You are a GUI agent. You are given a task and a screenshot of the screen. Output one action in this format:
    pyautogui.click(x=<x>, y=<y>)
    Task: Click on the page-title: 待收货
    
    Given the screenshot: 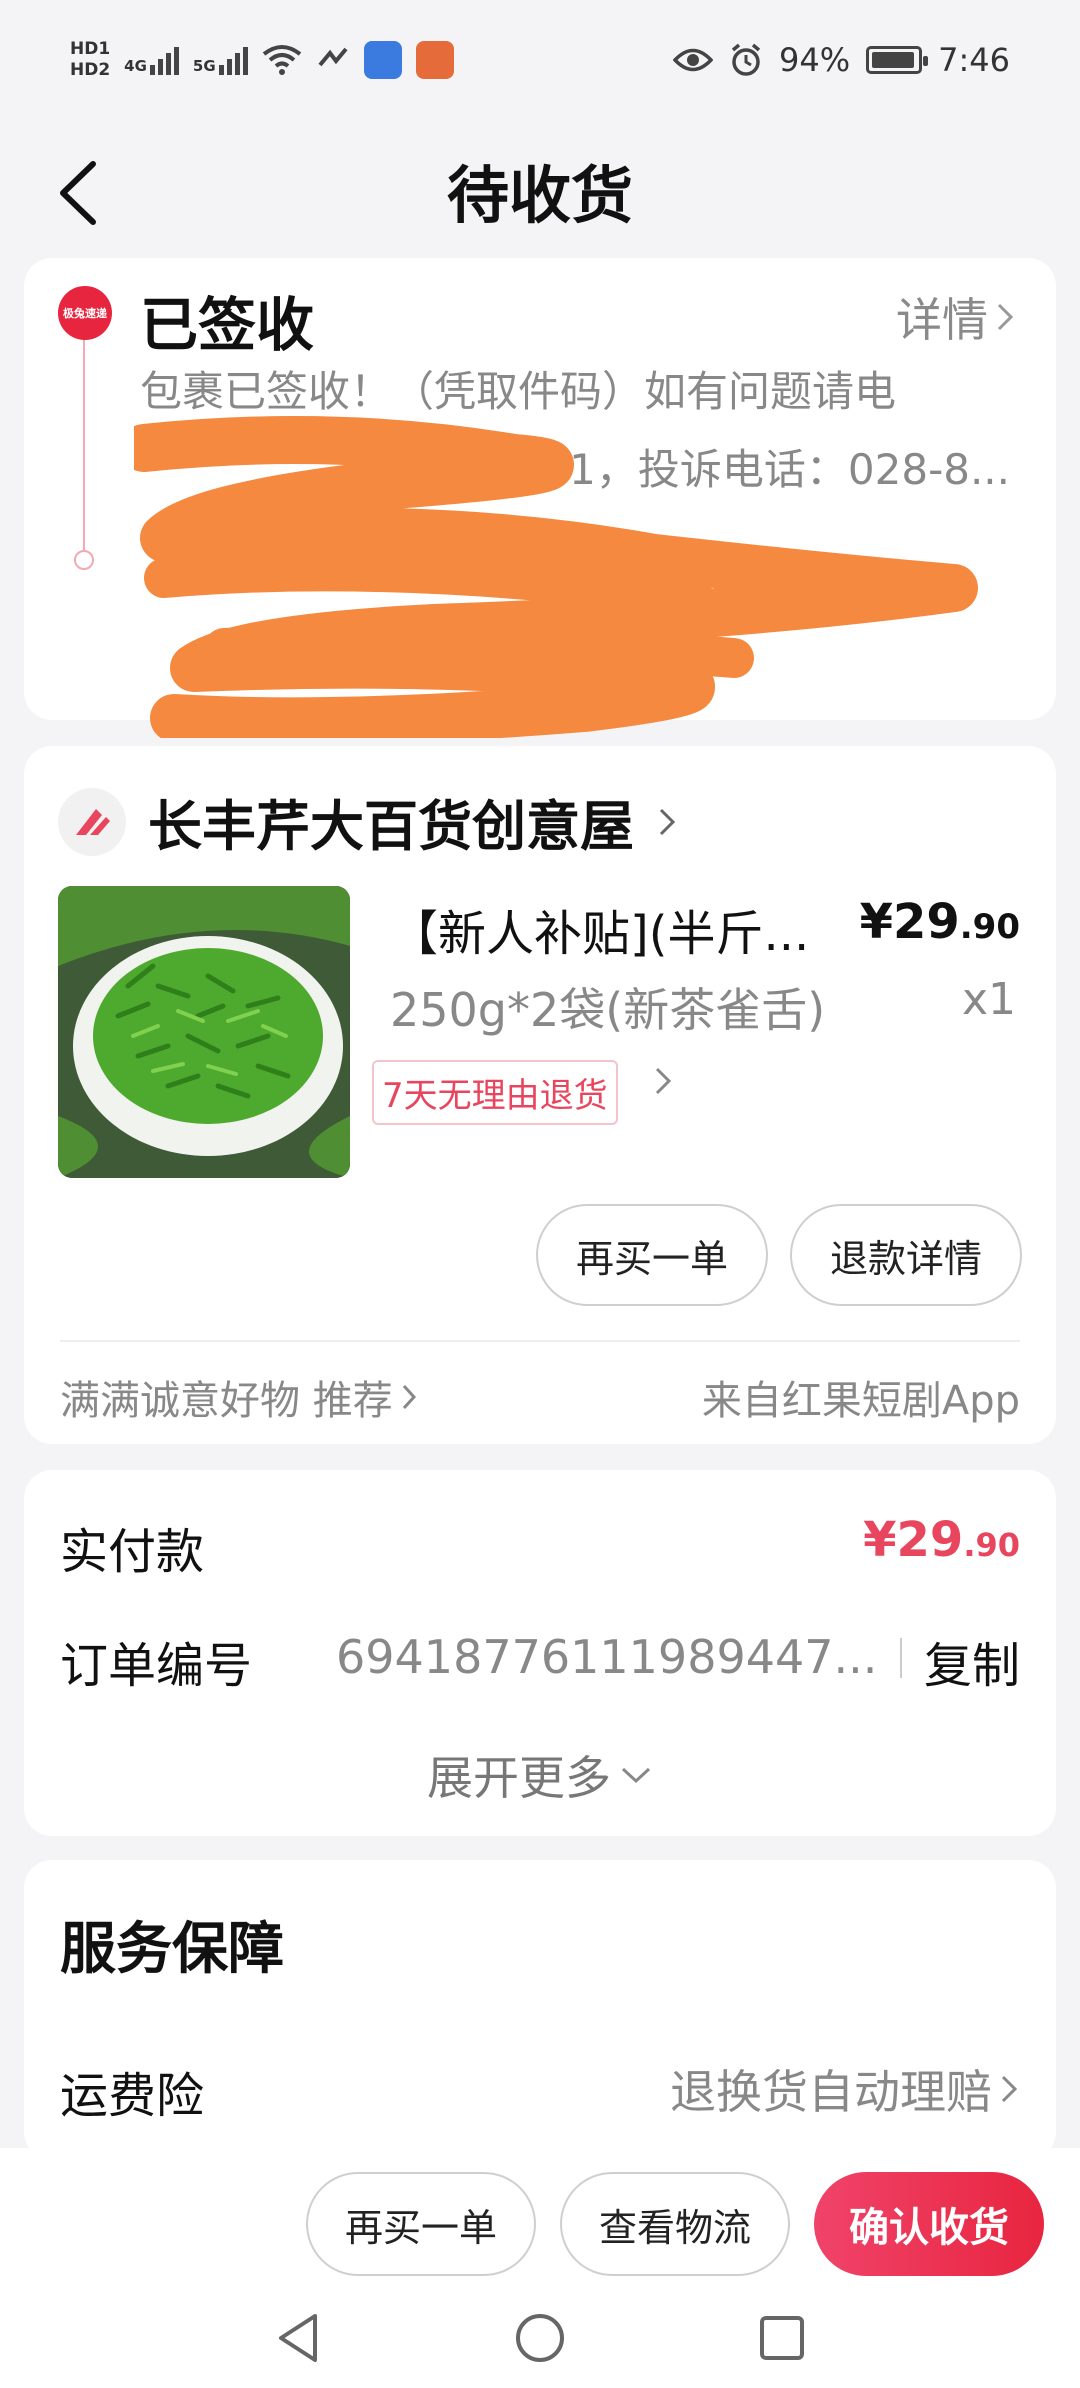 What is the action you would take?
    pyautogui.click(x=539, y=195)
    